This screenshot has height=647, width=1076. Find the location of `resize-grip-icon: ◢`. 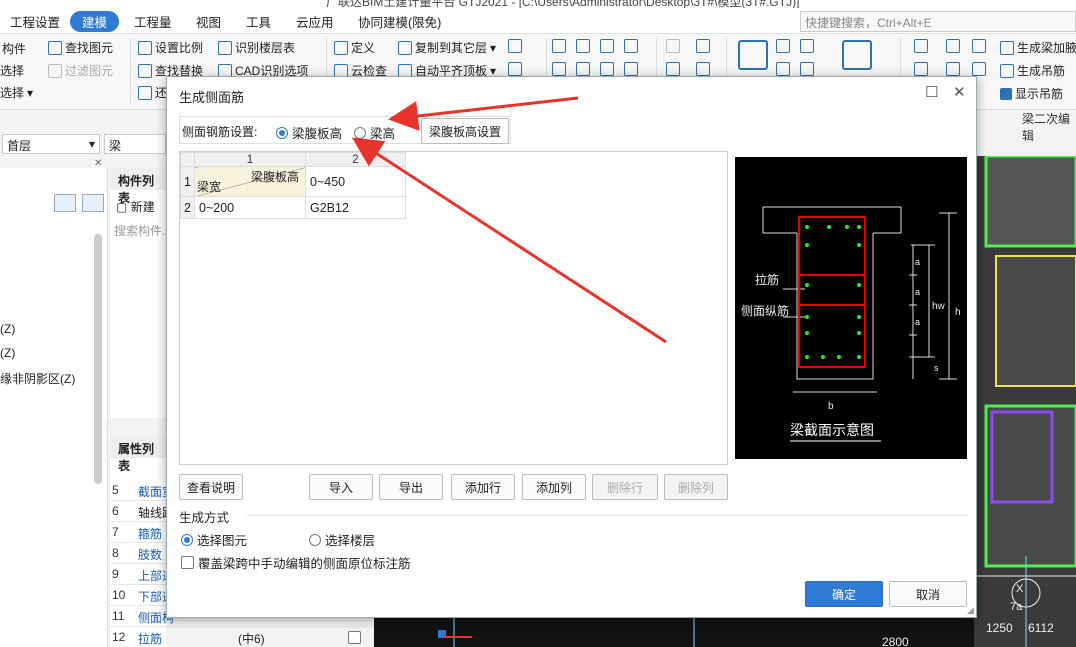

resize-grip-icon: ◢ is located at coordinates (970, 610).